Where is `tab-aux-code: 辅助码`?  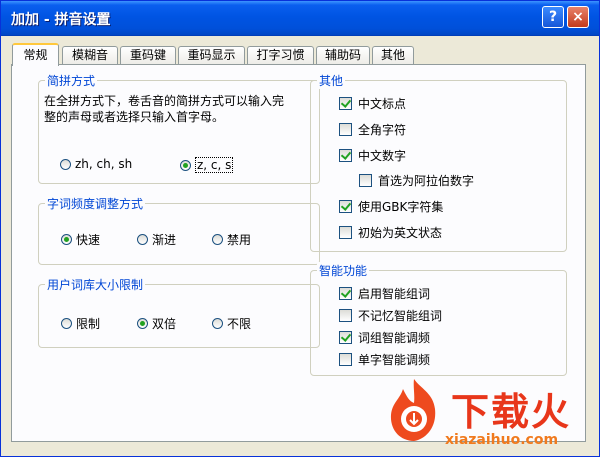 tab-aux-code: 辅助码 is located at coordinates (343, 55).